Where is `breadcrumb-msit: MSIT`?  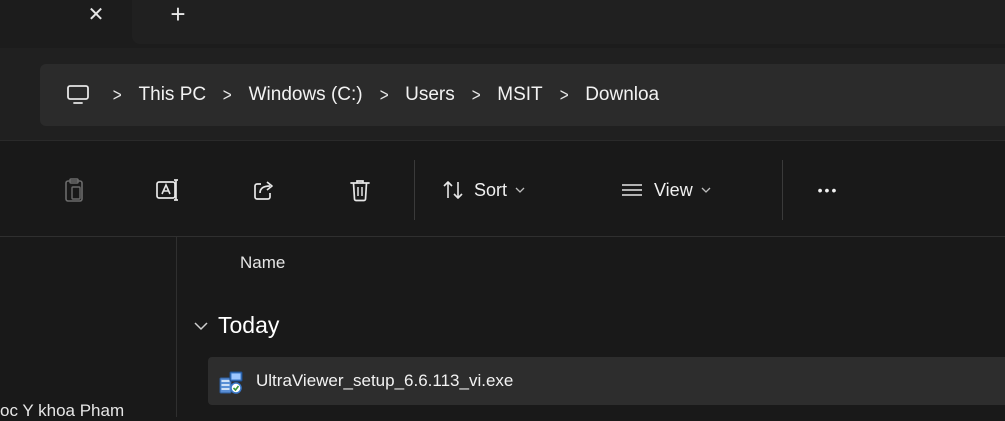 breadcrumb-msit: MSIT is located at coordinates (519, 95).